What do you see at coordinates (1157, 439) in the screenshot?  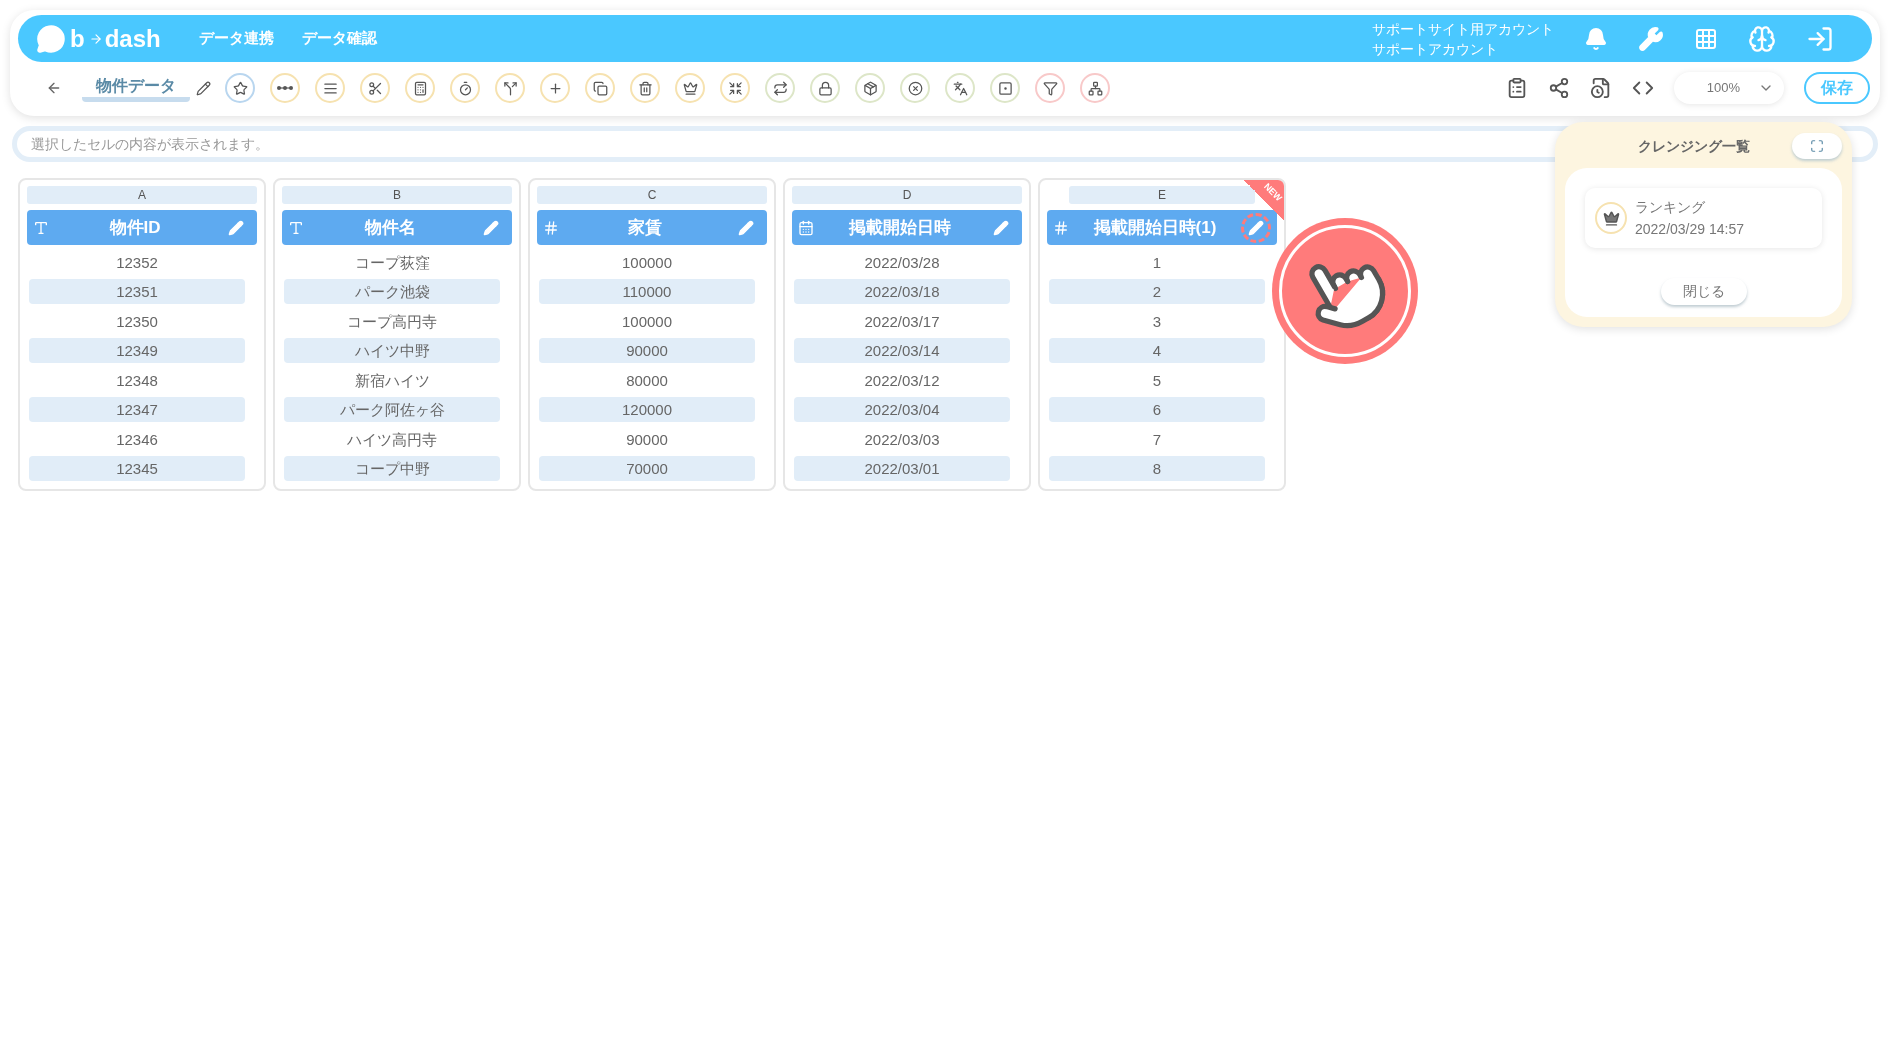 I see `table-cell: 7` at bounding box center [1157, 439].